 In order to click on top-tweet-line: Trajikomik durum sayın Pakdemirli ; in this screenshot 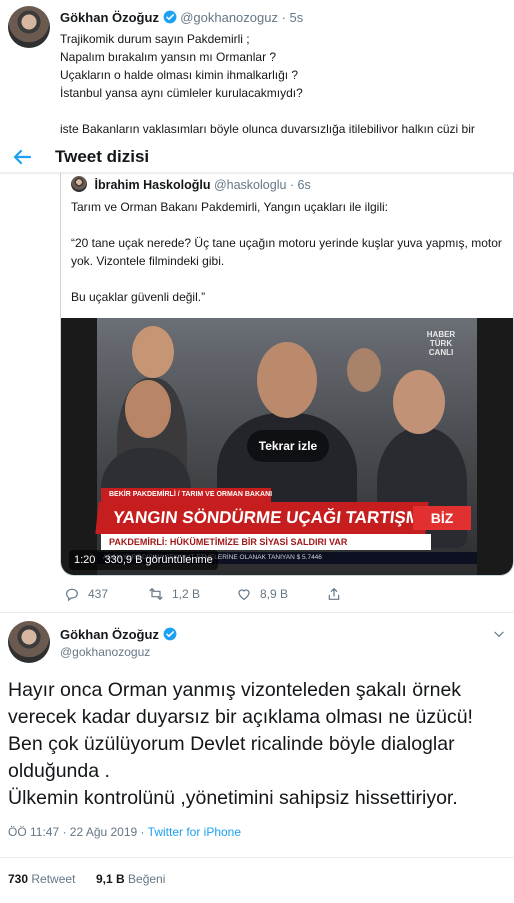, I will do `click(155, 39)`.